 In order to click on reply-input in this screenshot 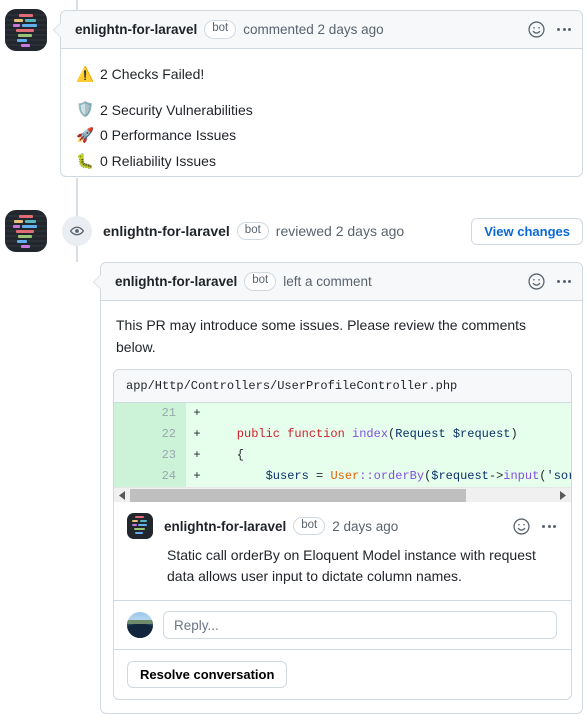, I will do `click(360, 625)`.